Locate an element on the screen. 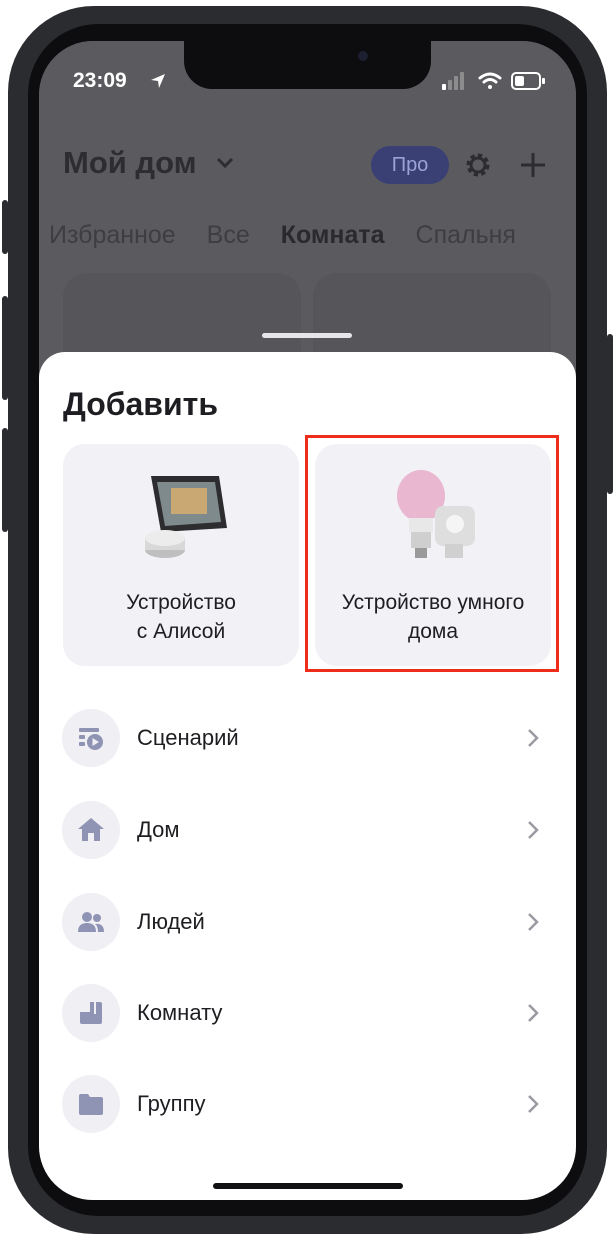 Image resolution: width=615 pixels, height=1240 pixels. add-home-item: Дом is located at coordinates (307, 830).